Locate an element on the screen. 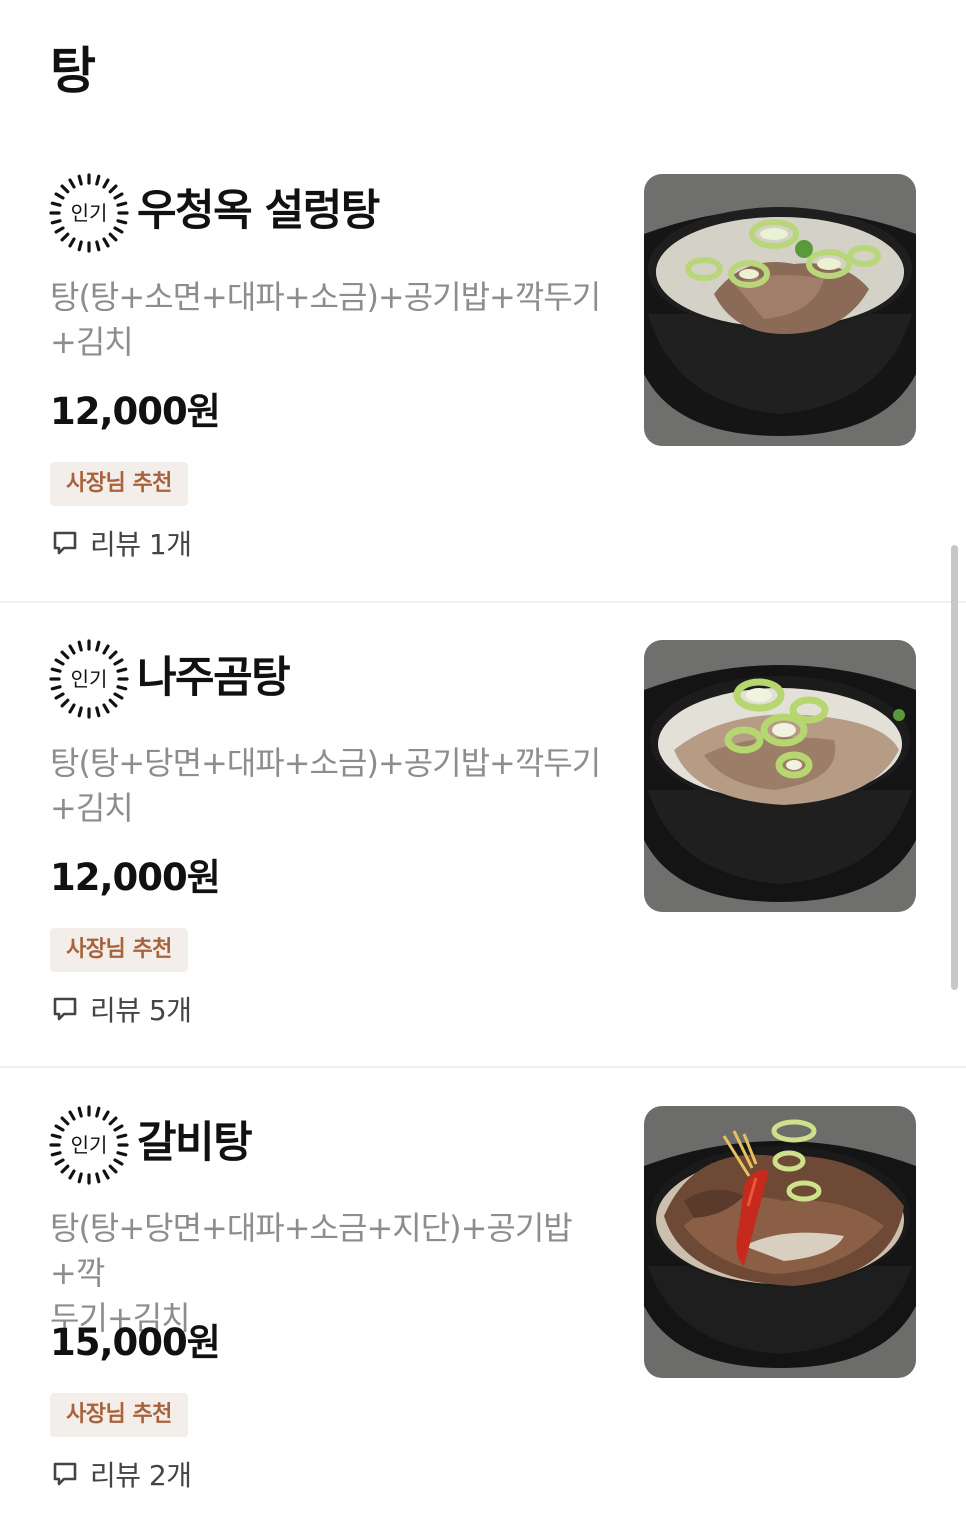  najugomtang-photo is located at coordinates (780, 776).